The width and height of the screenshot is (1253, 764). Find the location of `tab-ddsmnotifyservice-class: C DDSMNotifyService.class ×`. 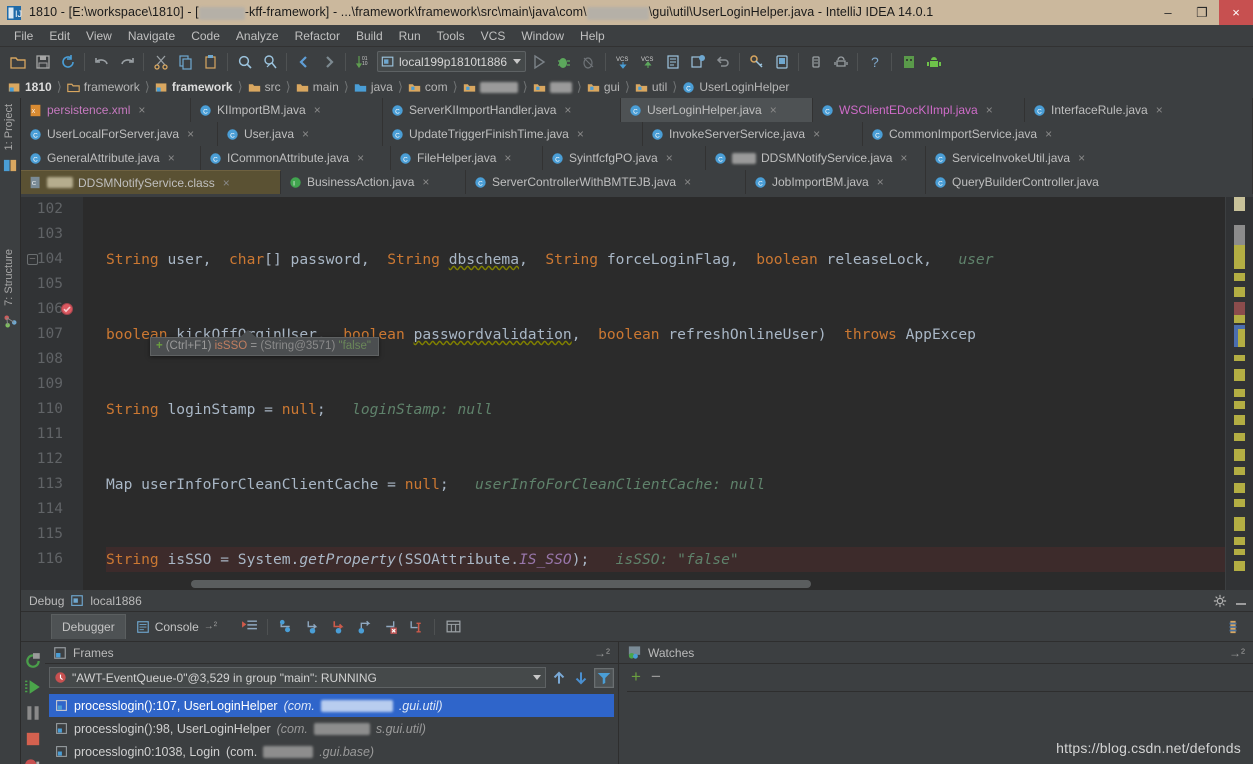

tab-ddsmnotifyservice-class: C DDSMNotifyService.class × is located at coordinates (151, 182).